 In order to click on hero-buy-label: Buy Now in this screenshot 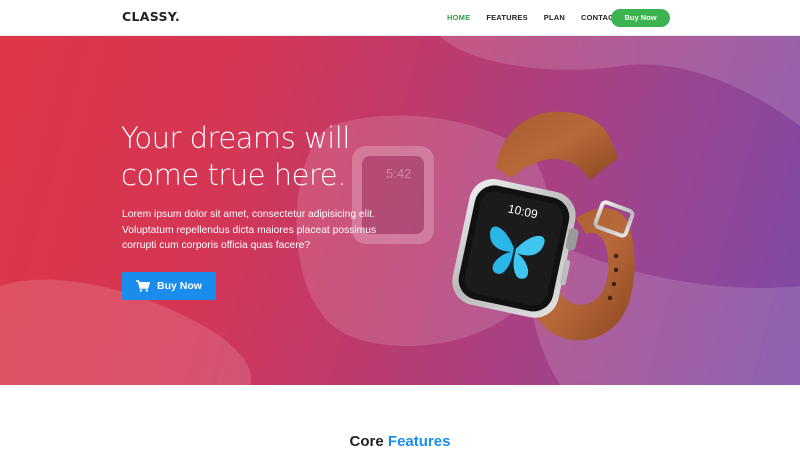, I will do `click(179, 286)`.